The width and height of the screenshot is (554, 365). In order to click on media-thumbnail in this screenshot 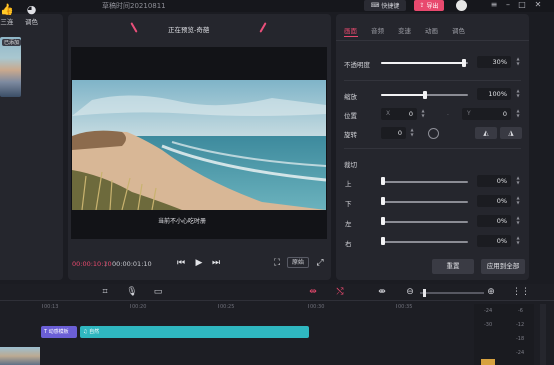, I will do `click(10, 67)`.